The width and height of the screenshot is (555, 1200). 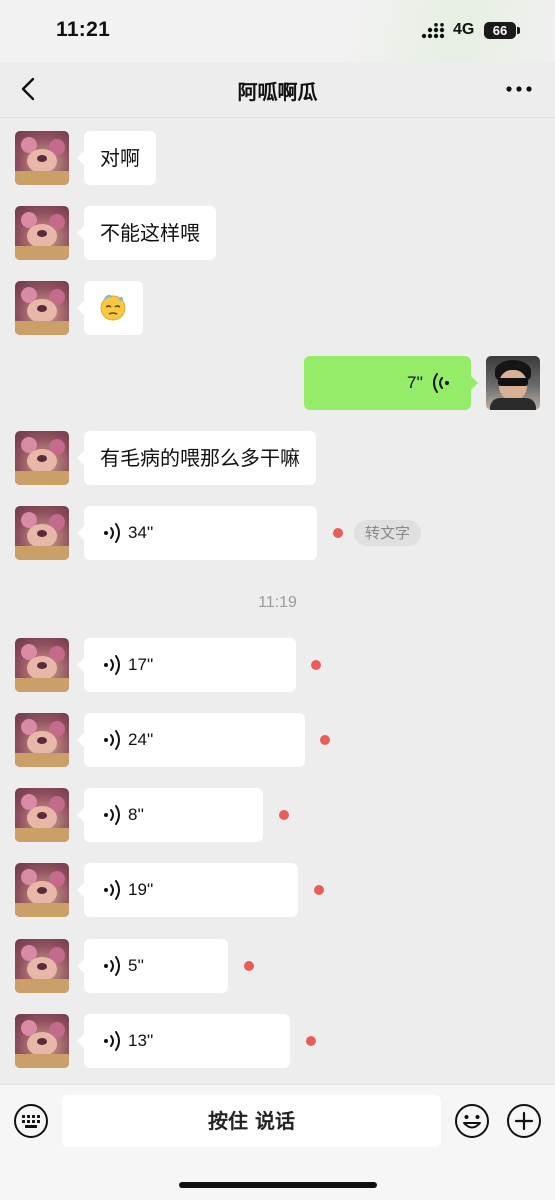 What do you see at coordinates (141, 664) in the screenshot?
I see `voice-duration: 17''` at bounding box center [141, 664].